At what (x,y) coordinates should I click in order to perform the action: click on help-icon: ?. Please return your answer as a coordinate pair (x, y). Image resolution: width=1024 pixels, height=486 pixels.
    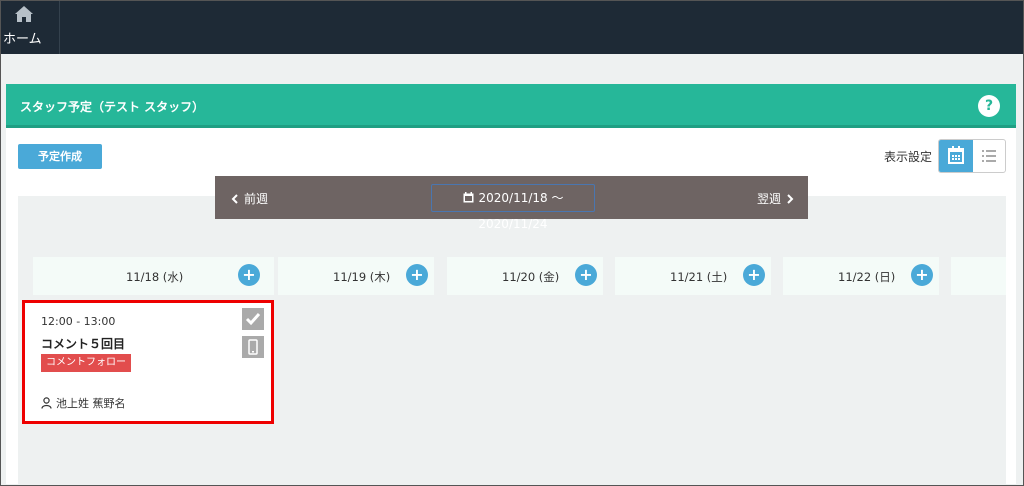
    Looking at the image, I should click on (989, 106).